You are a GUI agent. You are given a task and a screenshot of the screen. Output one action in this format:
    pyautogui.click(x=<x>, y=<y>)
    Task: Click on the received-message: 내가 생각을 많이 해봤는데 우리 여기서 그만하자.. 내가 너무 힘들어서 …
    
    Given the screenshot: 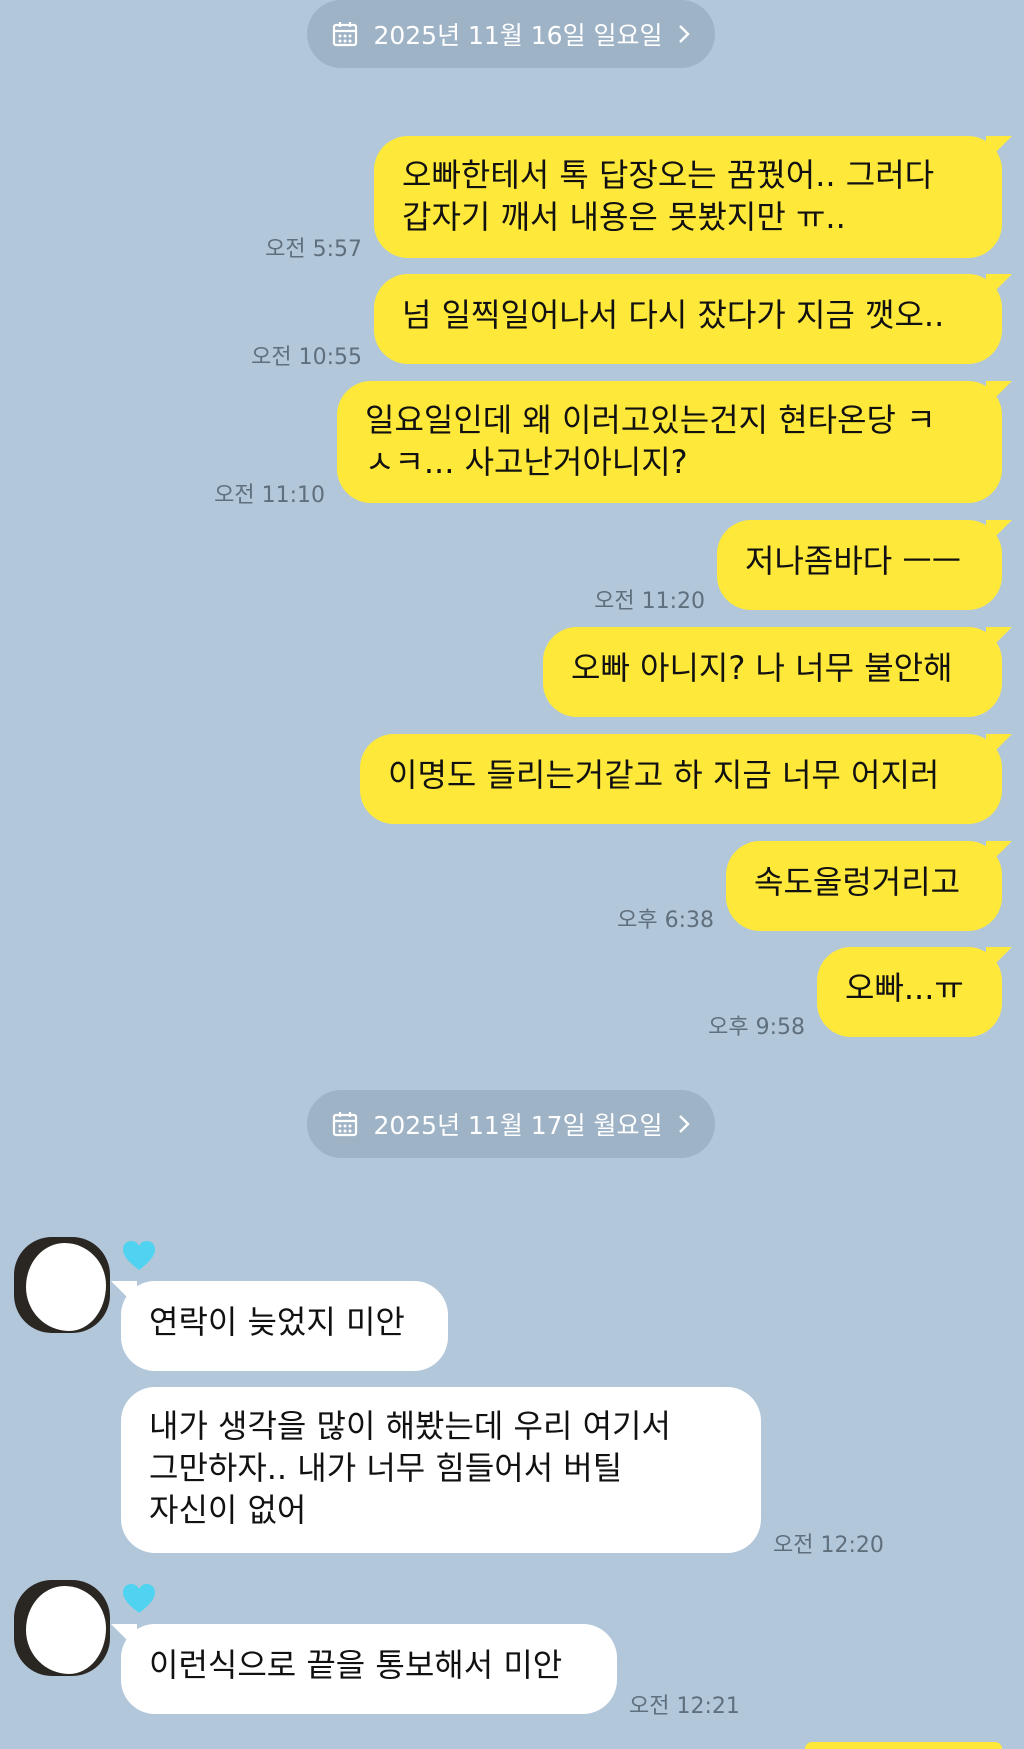 What is the action you would take?
    pyautogui.click(x=441, y=1470)
    